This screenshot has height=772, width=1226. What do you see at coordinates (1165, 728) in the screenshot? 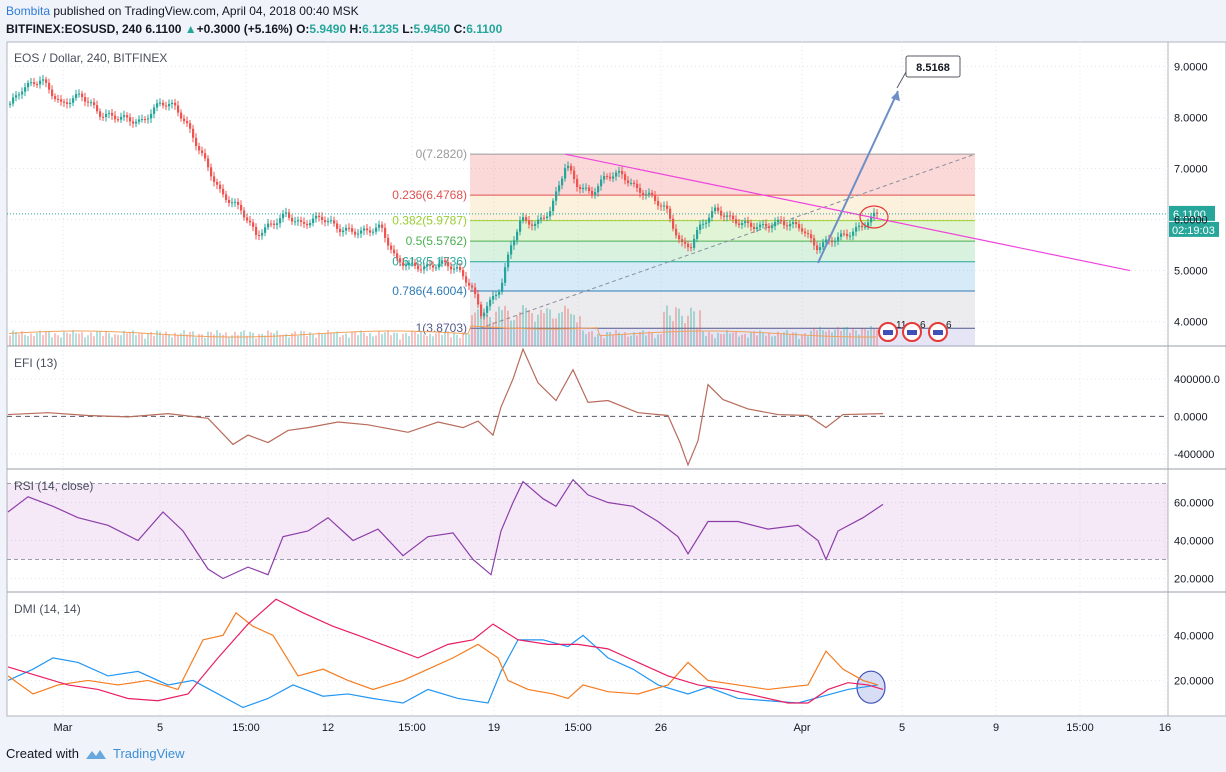
I see `x-tick-label: 16` at bounding box center [1165, 728].